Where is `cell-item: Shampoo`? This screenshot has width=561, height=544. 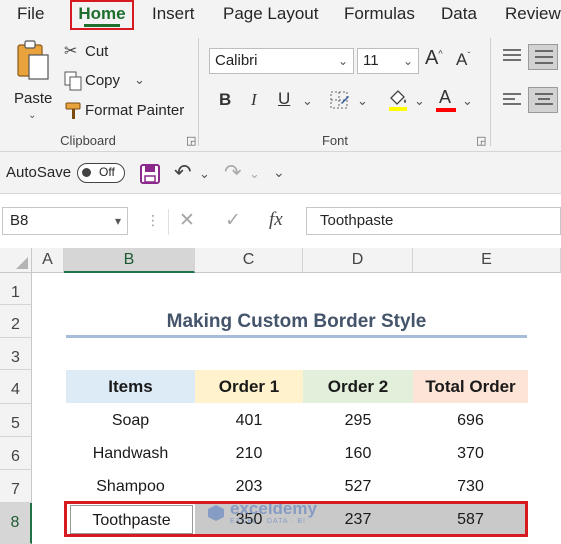 cell-item: Shampoo is located at coordinates (130, 486).